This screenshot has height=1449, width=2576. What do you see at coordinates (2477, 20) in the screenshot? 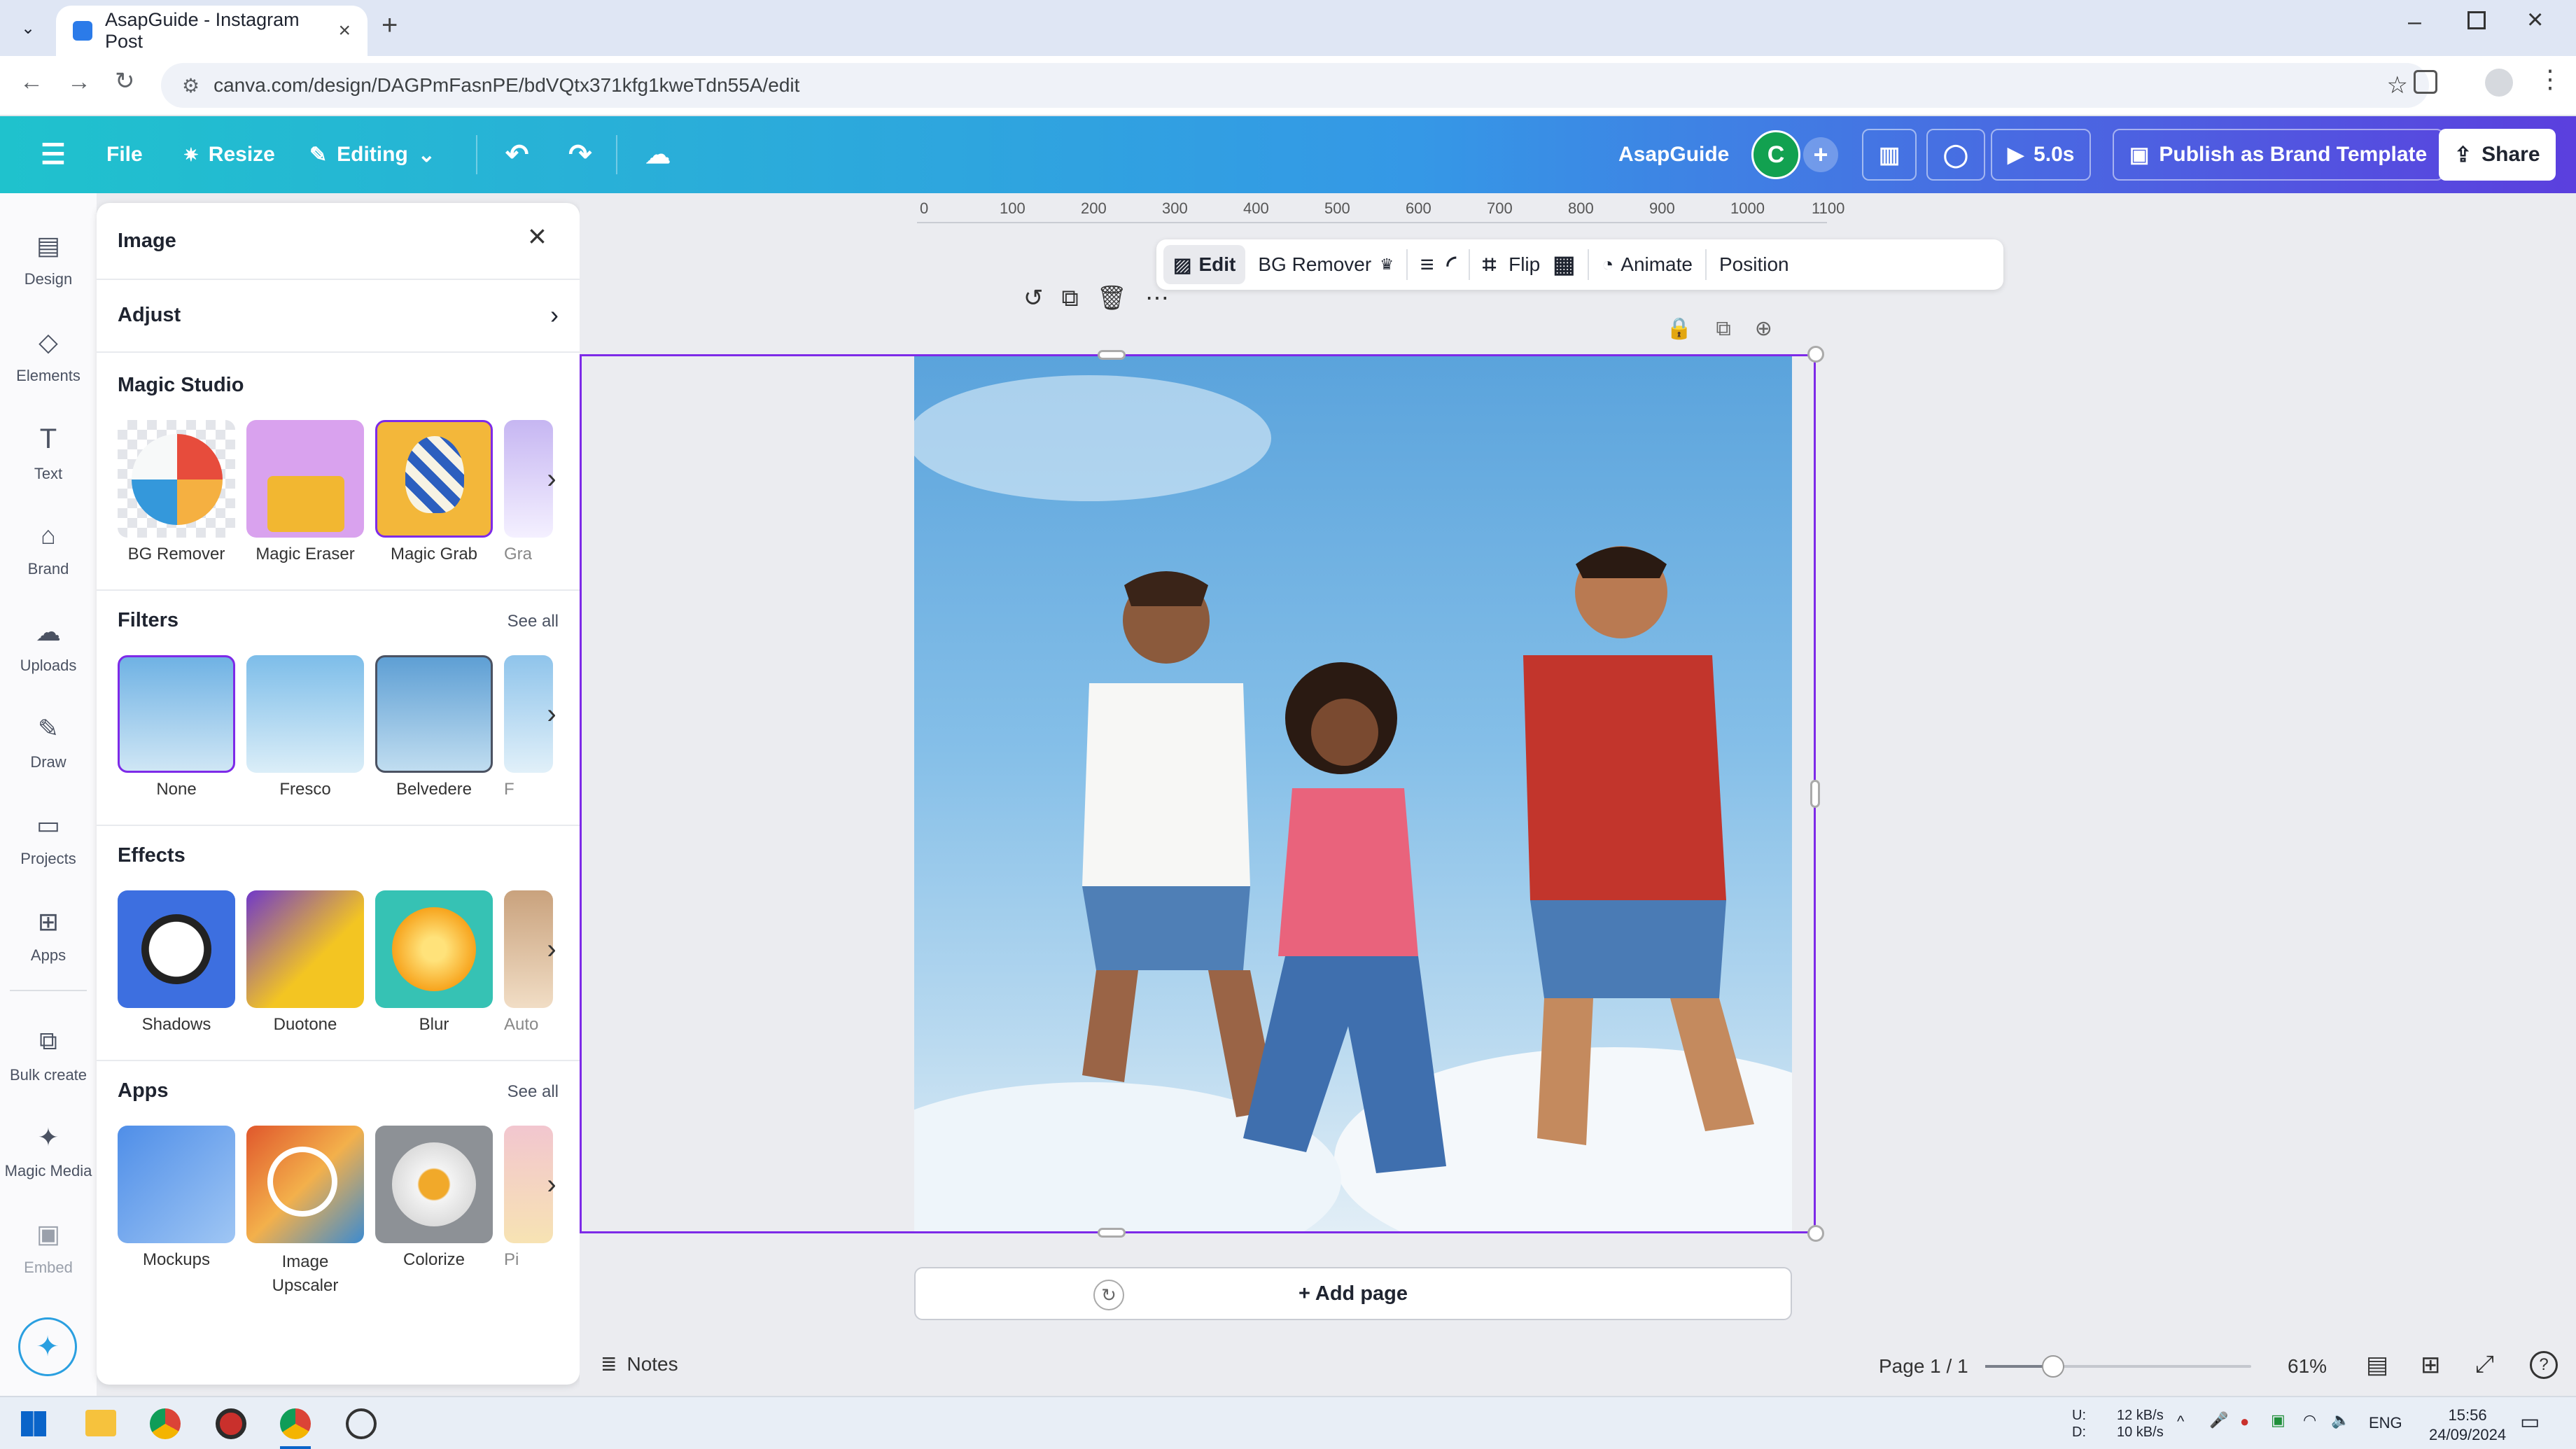
I see `restore-icon` at bounding box center [2477, 20].